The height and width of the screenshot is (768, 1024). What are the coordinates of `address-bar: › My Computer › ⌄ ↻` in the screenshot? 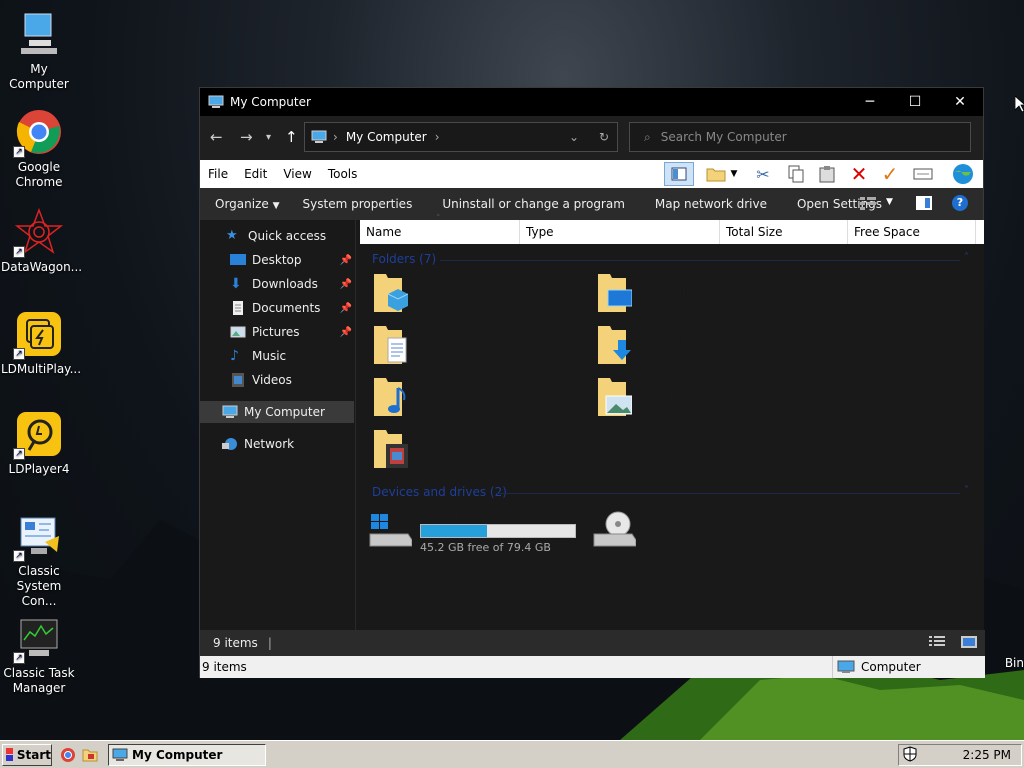 It's located at (461, 137).